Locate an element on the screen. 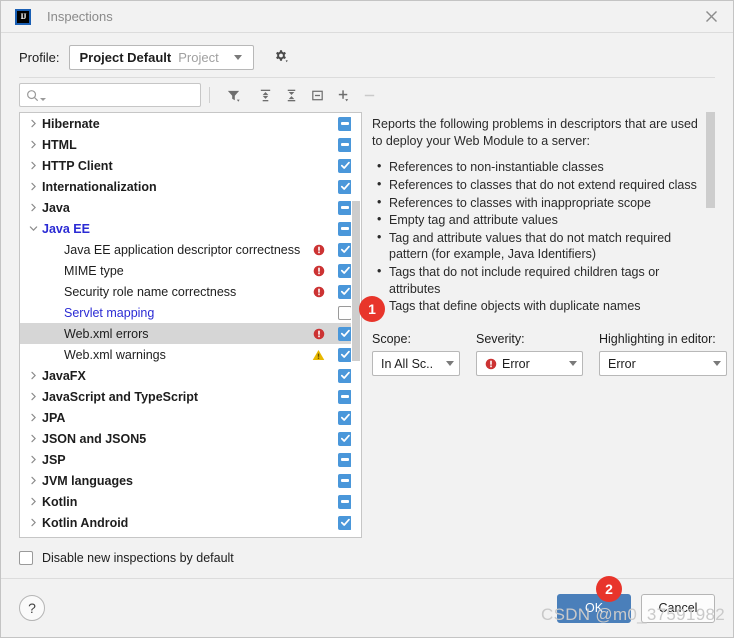 The height and width of the screenshot is (638, 734). tree-row: JavaFX is located at coordinates (190, 375).